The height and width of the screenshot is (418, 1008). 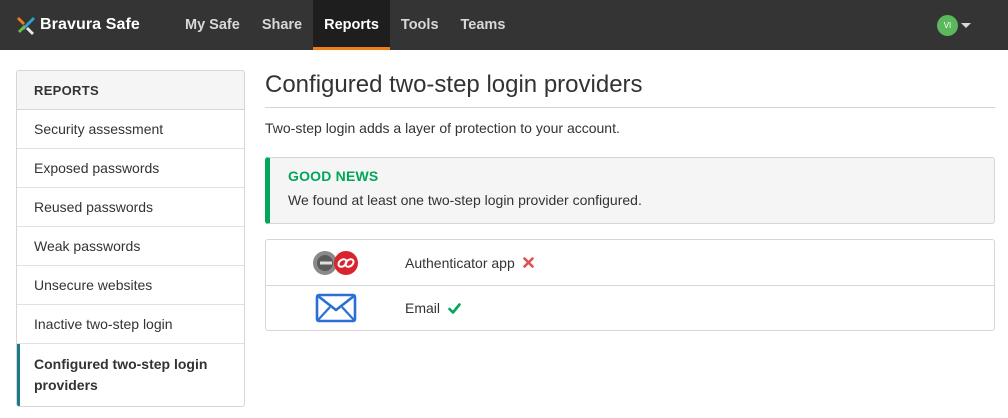 I want to click on authenticator-app-icon, so click(x=335, y=262).